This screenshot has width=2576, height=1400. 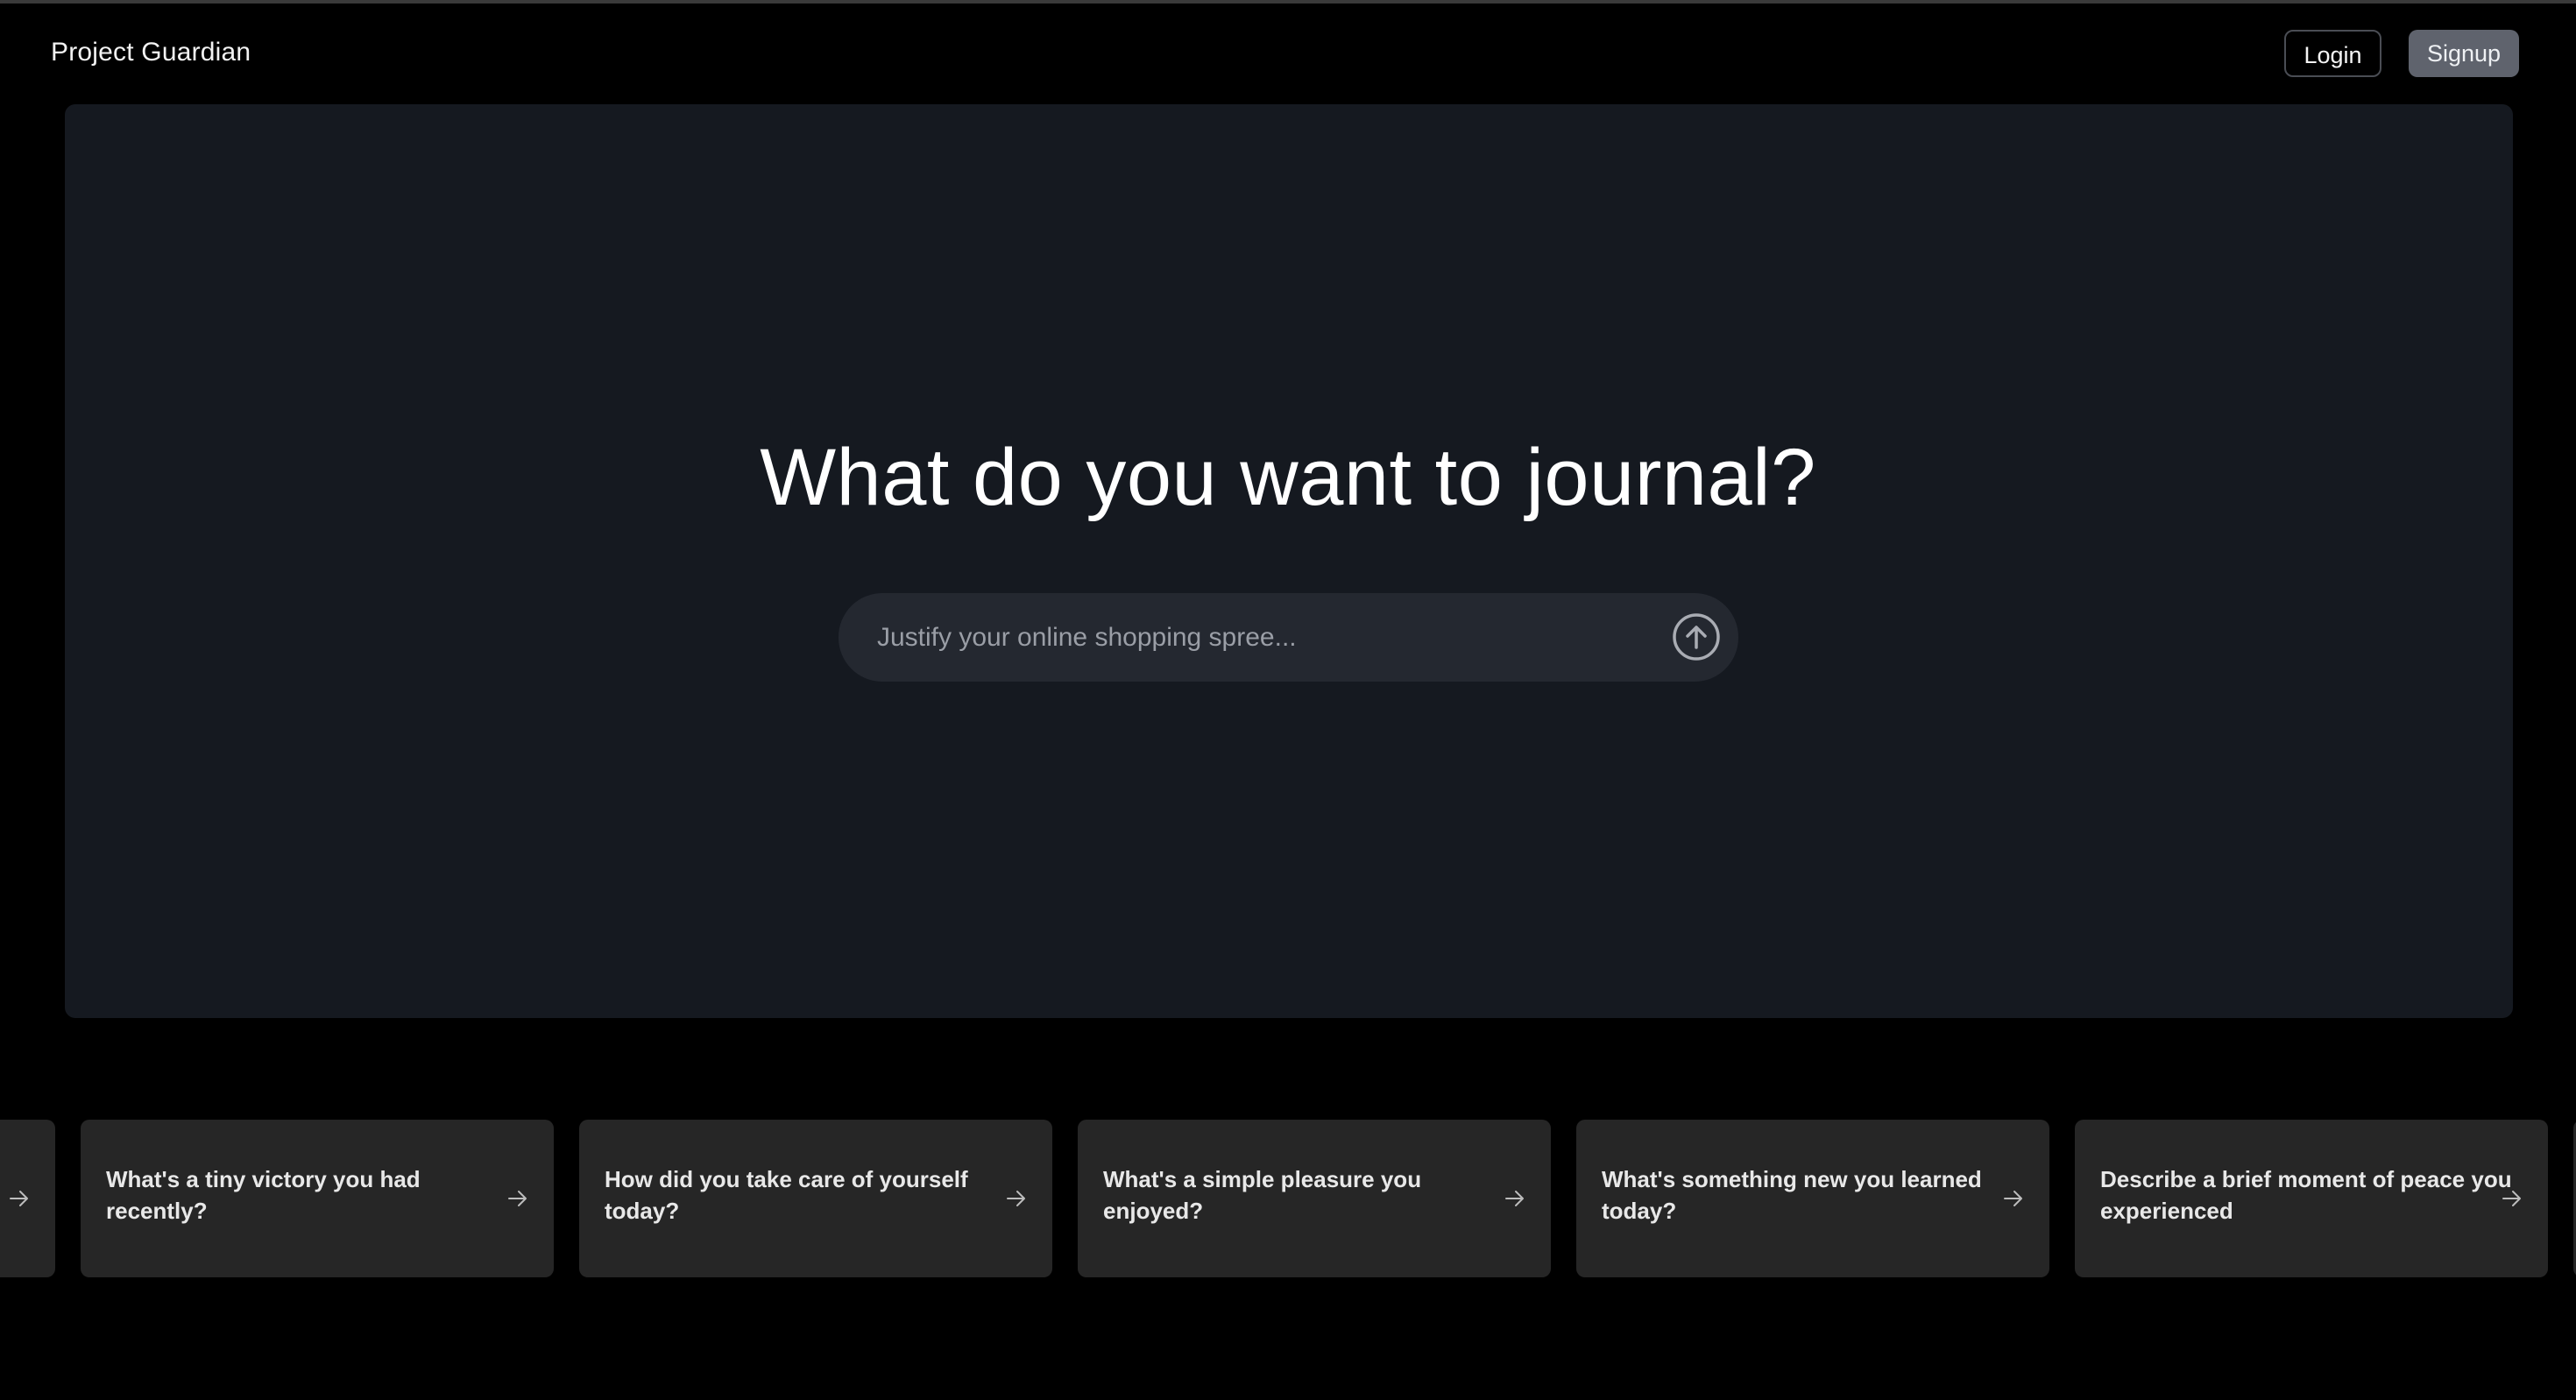 I want to click on login-button: Login, so click(x=2332, y=53).